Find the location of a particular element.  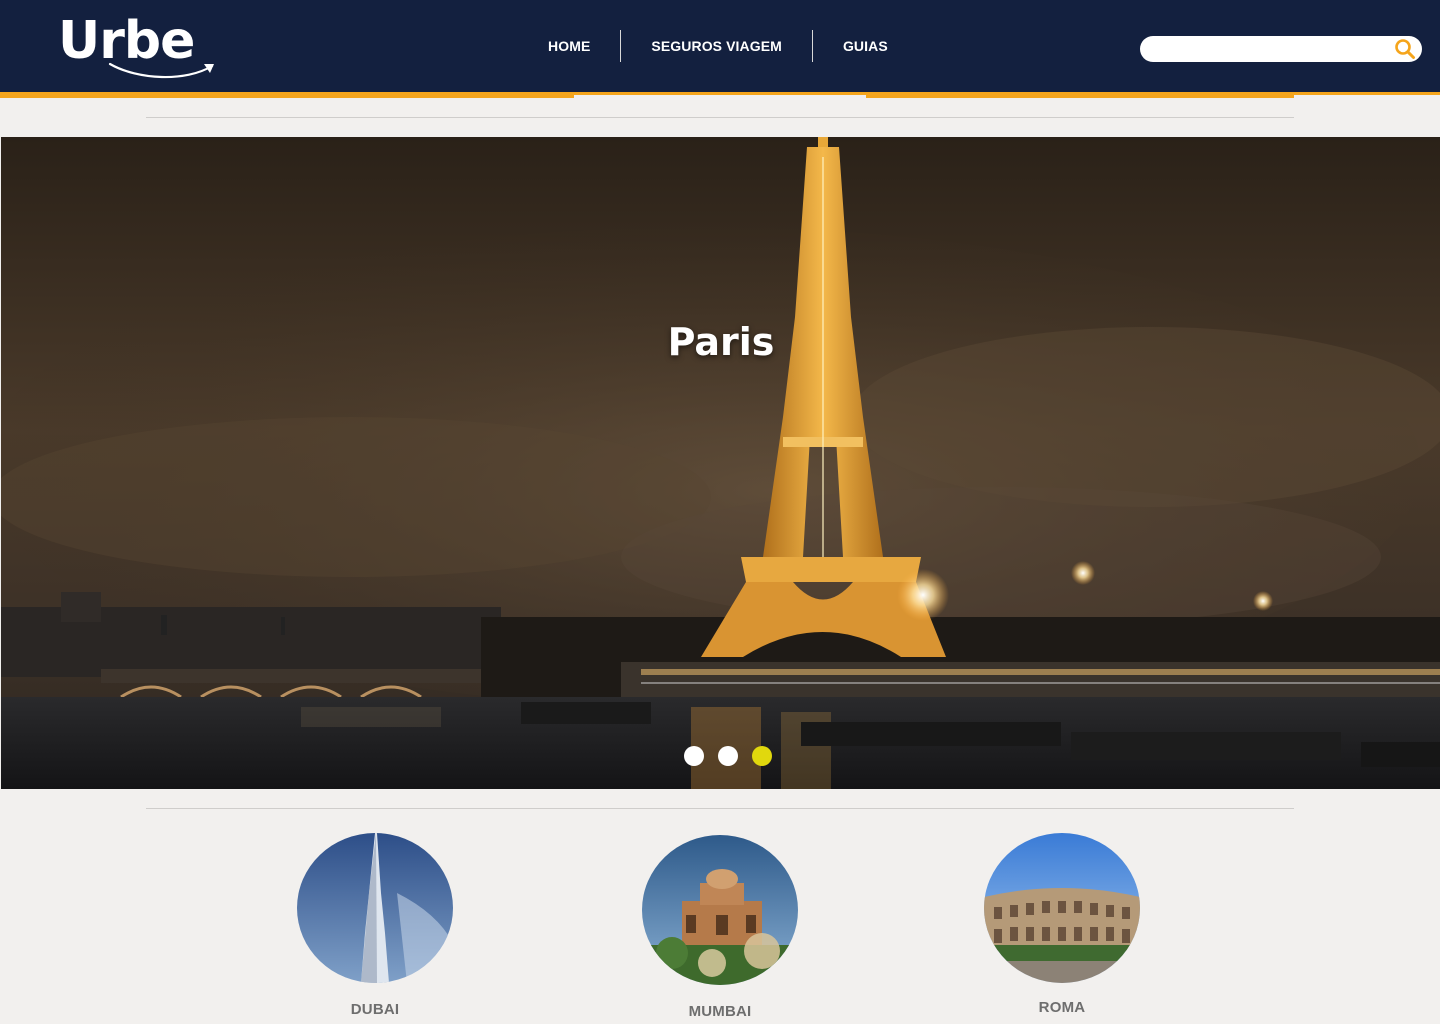

header-accent-line is located at coordinates (720, 95).